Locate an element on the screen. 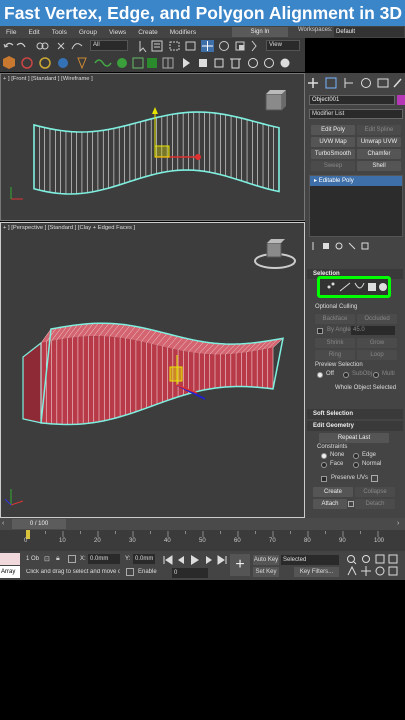 Image resolution: width=405 pixels, height=720 pixels. preserve-uvs-checkbox is located at coordinates (324, 479).